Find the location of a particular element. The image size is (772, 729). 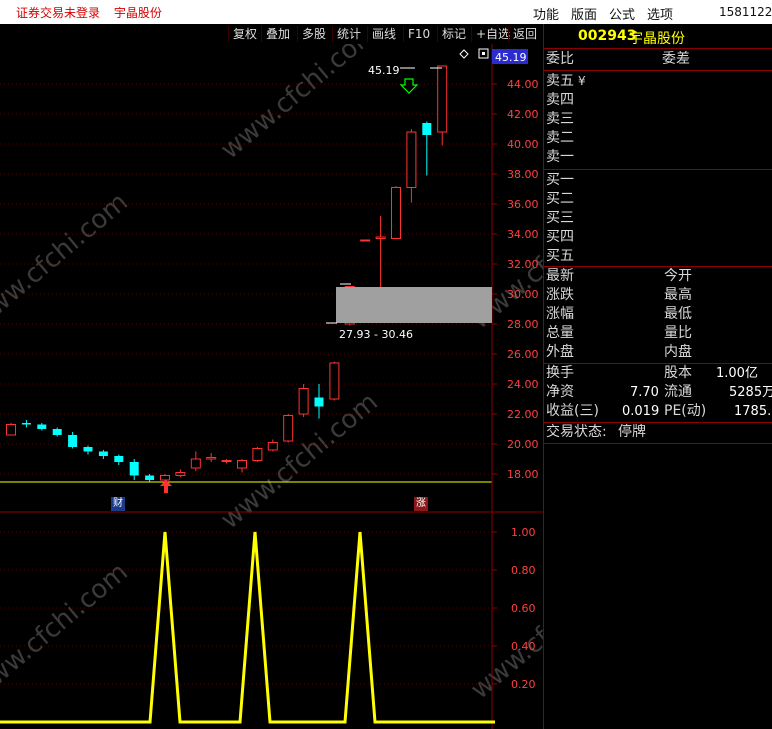

draw-line-button: 画线 is located at coordinates (383, 34).